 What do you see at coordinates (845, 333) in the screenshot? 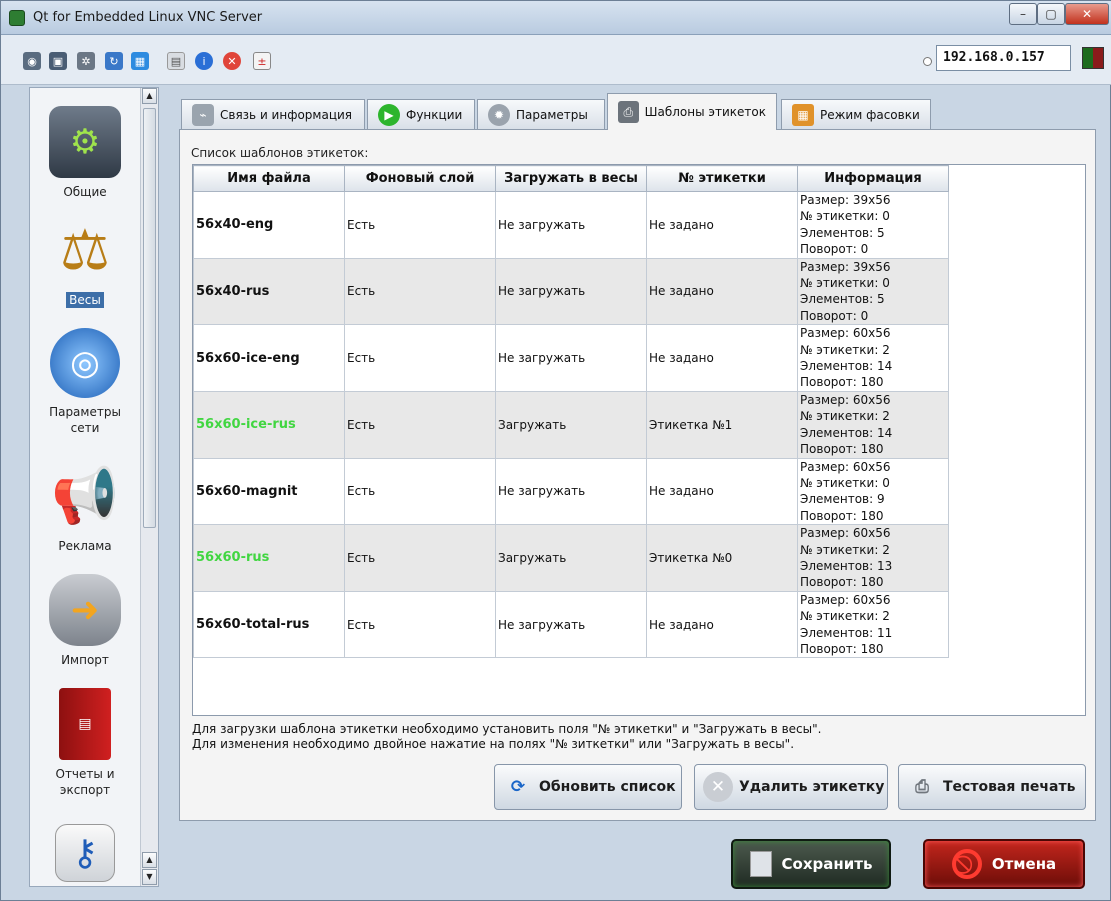
I see `info-line: Размер: 60x56` at bounding box center [845, 333].